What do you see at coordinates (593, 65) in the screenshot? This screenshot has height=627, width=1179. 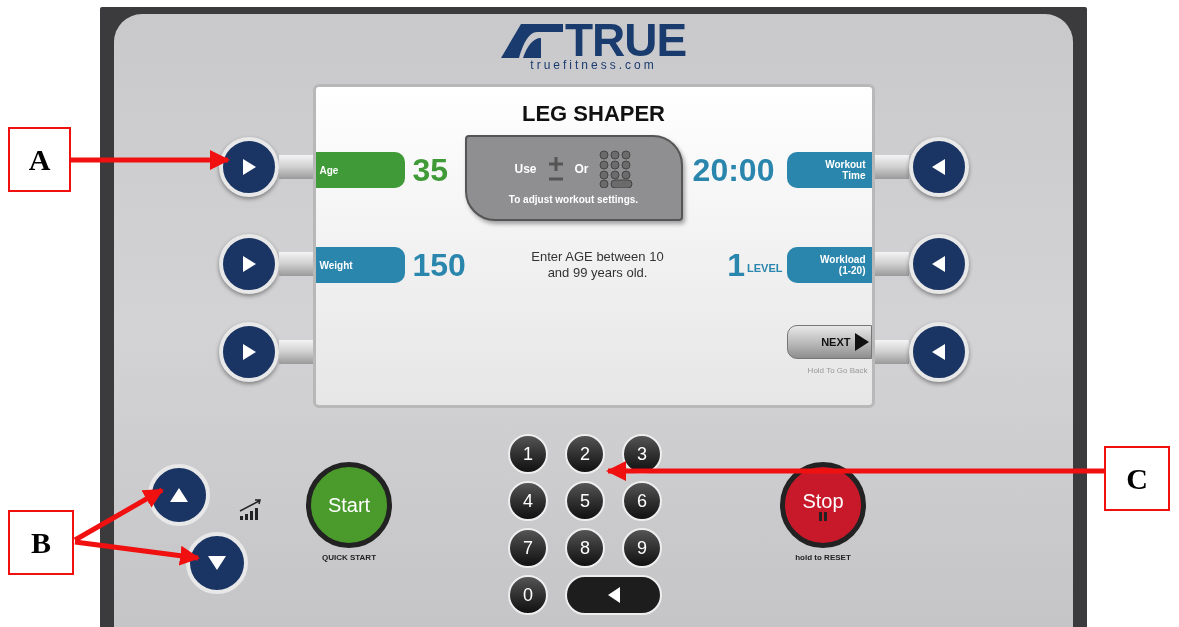 I see `website-label: truefitness.com` at bounding box center [593, 65].